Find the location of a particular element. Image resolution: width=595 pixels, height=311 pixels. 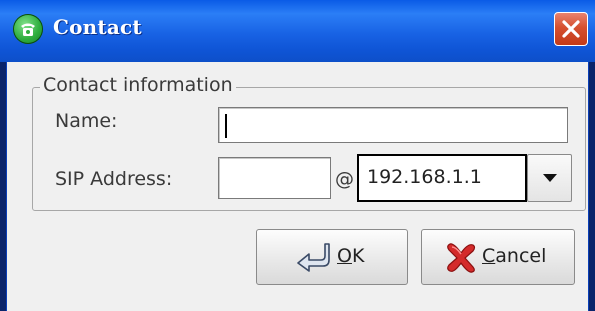

text-caret is located at coordinates (226, 126).